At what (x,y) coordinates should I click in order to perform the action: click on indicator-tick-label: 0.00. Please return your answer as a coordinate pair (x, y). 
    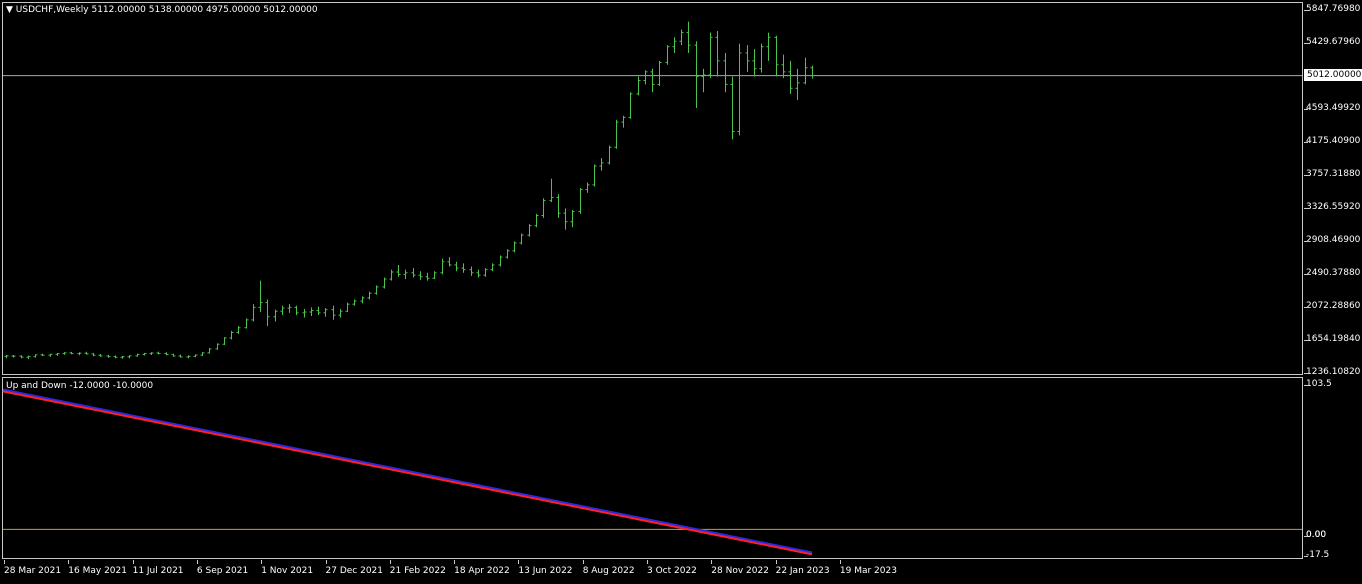
    Looking at the image, I should click on (1315, 535).